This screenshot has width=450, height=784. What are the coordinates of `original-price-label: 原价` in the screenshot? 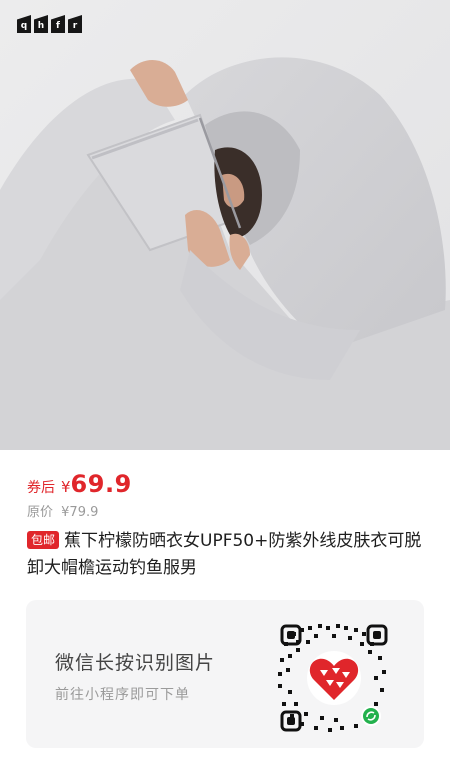 It's located at (40, 512).